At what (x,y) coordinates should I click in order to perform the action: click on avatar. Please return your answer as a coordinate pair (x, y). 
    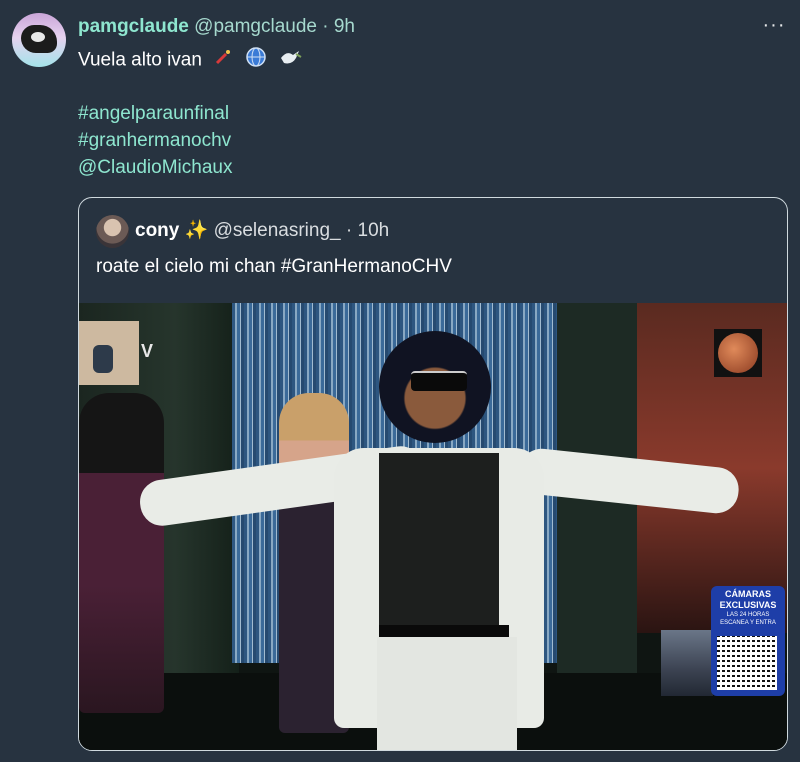
    Looking at the image, I should click on (39, 40).